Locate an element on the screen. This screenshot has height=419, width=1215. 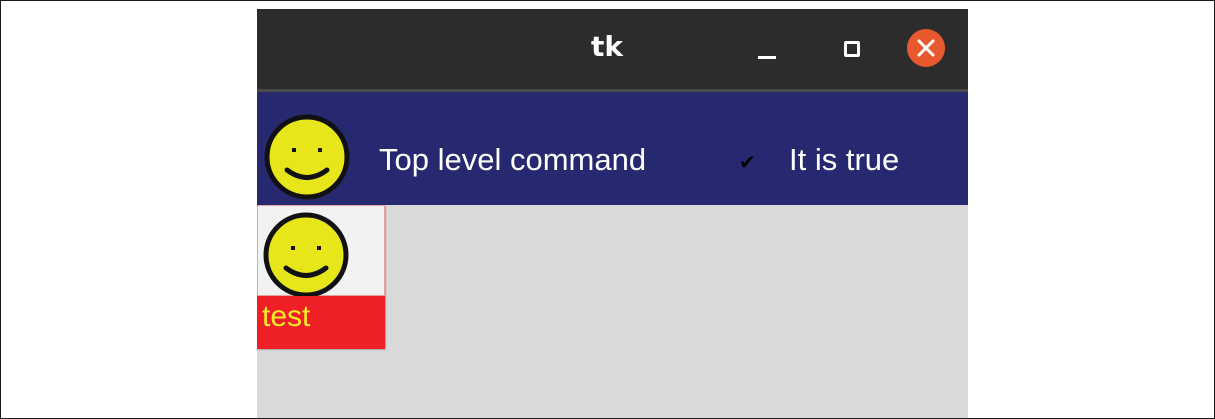
title-bar: tk is located at coordinates (612, 50).